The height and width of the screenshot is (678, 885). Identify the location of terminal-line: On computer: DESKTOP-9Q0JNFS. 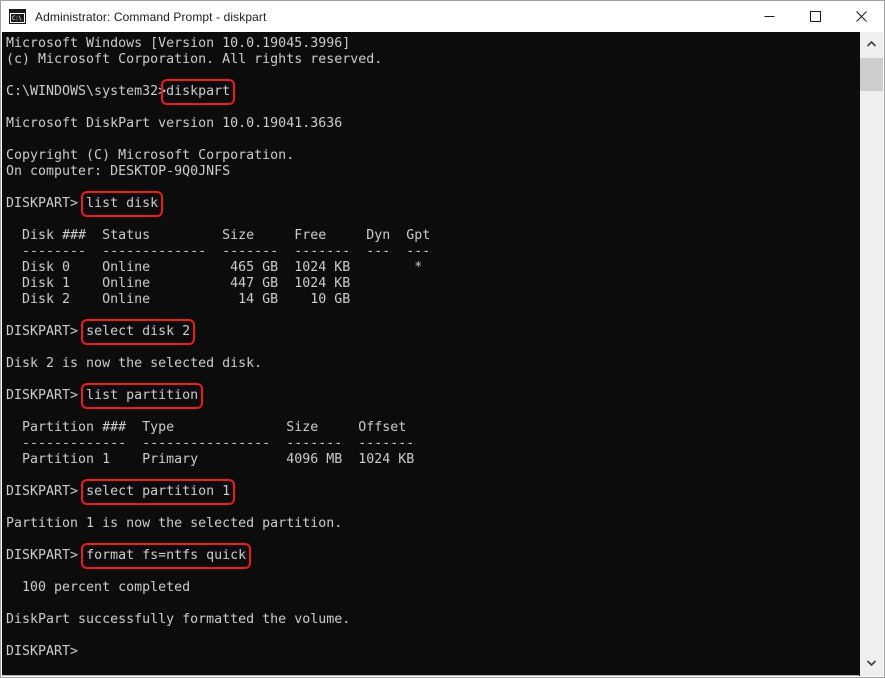
(118, 171).